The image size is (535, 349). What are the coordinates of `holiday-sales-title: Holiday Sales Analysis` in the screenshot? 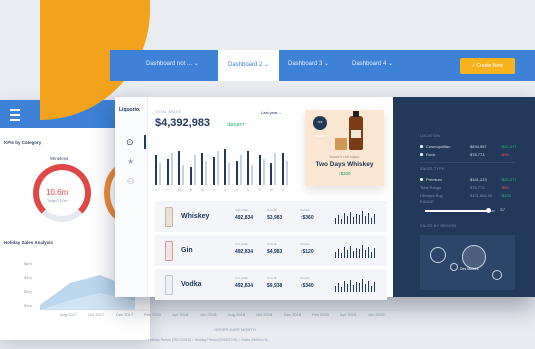 It's located at (28, 242).